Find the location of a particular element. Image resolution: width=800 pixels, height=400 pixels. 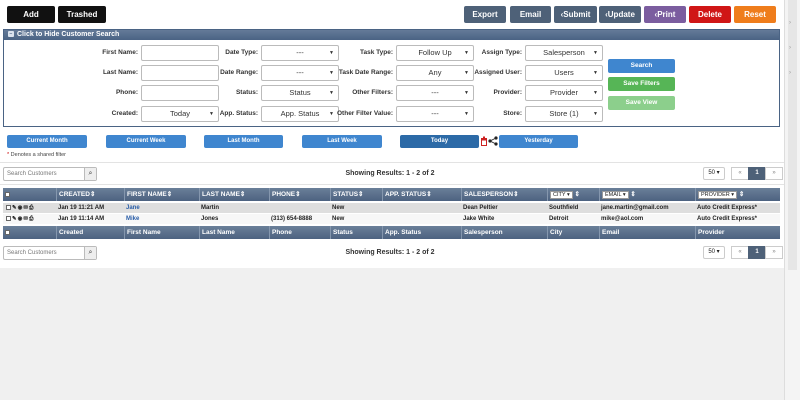

col-salesperson-label: SALESPERSON is located at coordinates (489, 194).